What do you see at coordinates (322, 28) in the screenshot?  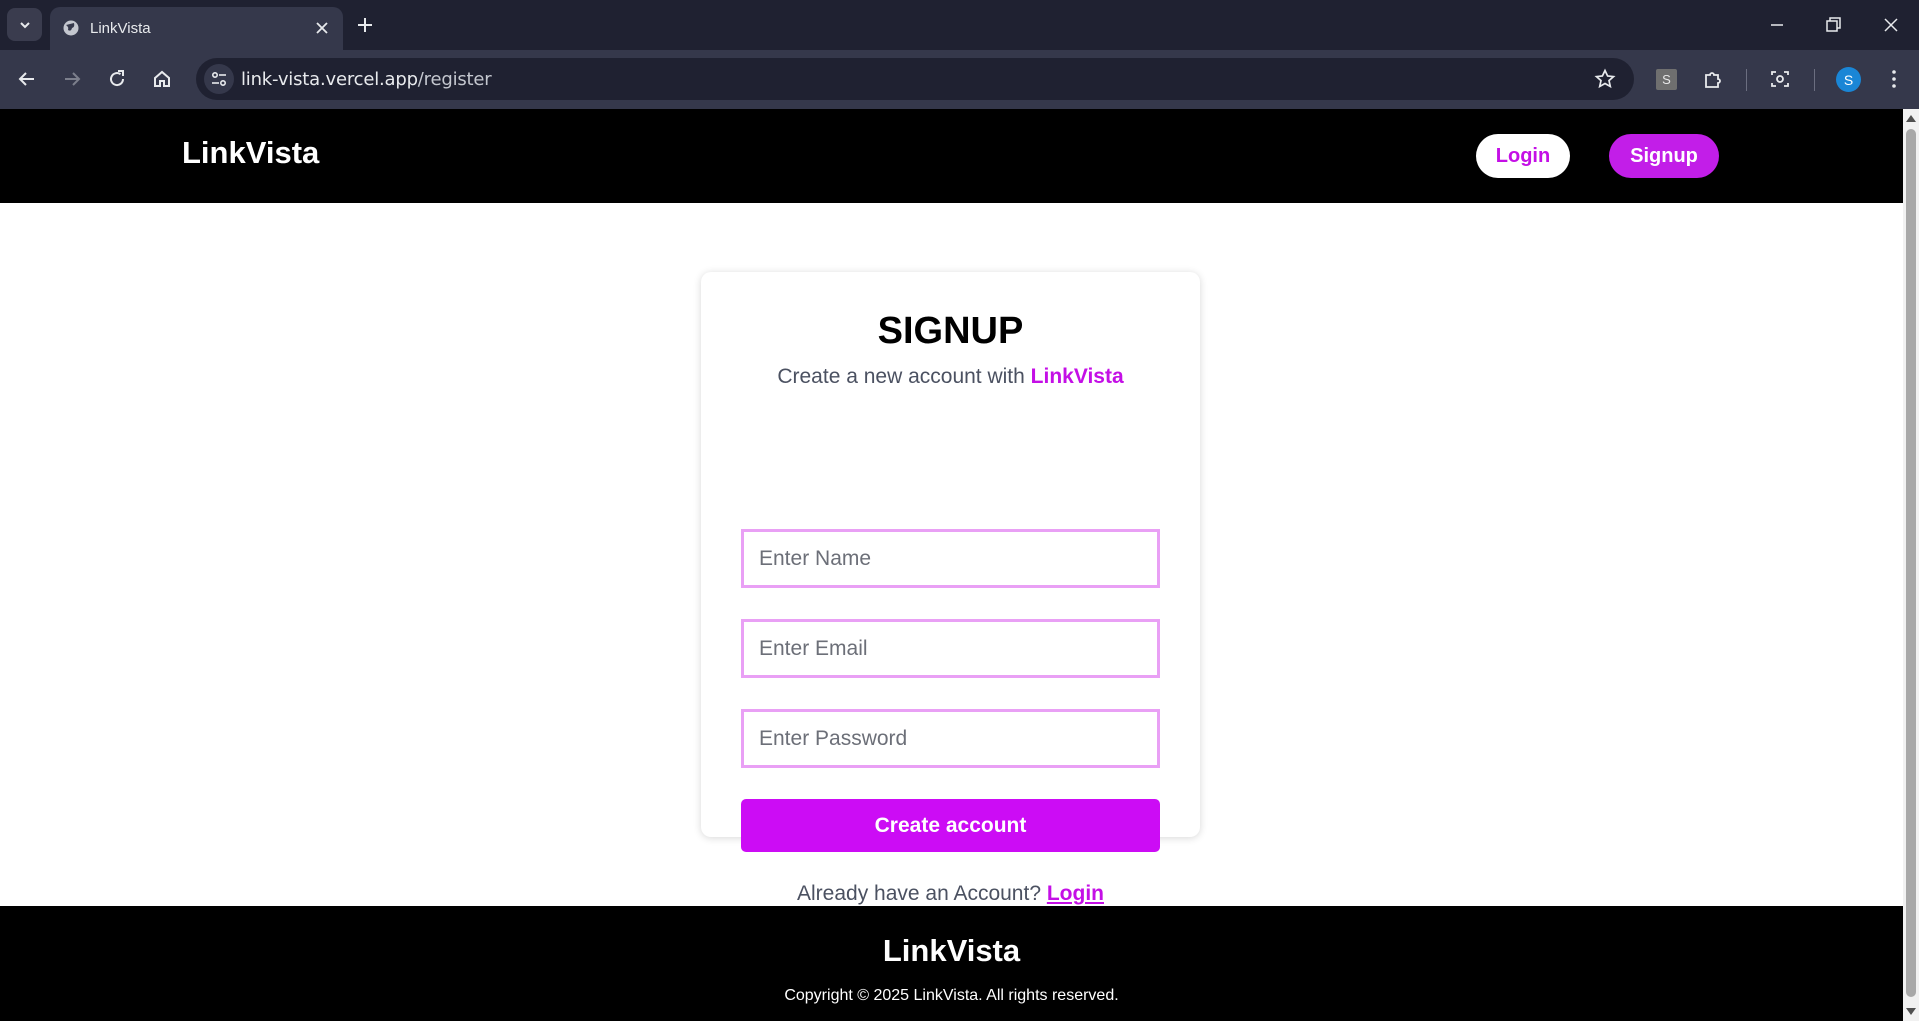 I see `close-tab-icon` at bounding box center [322, 28].